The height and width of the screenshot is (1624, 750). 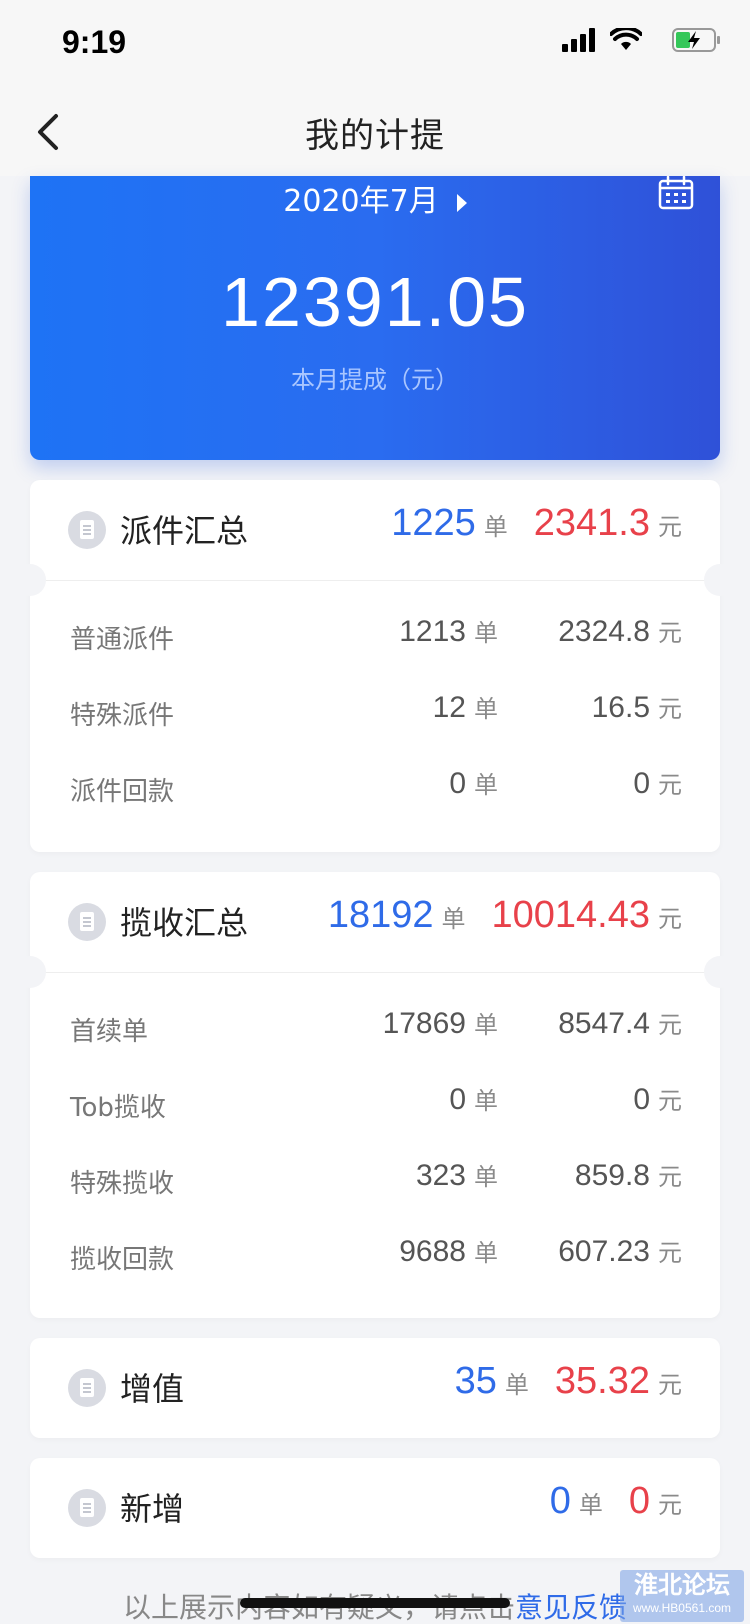 I want to click on row-amount-value: 16.5, so click(x=620, y=707).